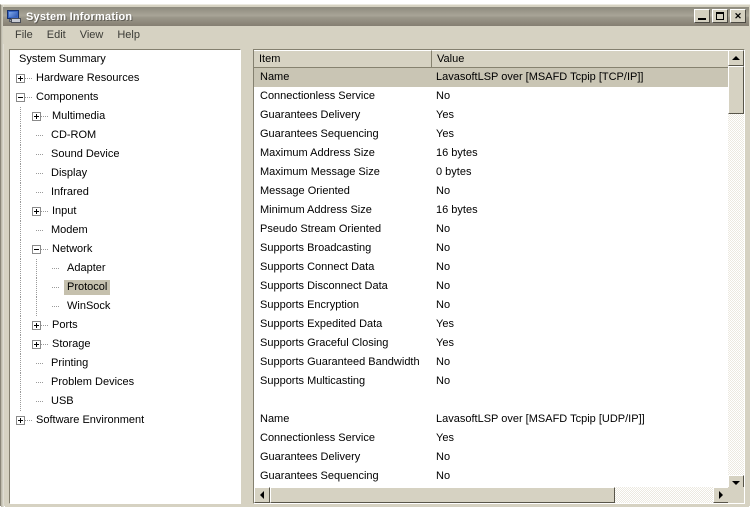 The image size is (750, 507). What do you see at coordinates (125, 325) in the screenshot?
I see `tree-node-ports: Ports` at bounding box center [125, 325].